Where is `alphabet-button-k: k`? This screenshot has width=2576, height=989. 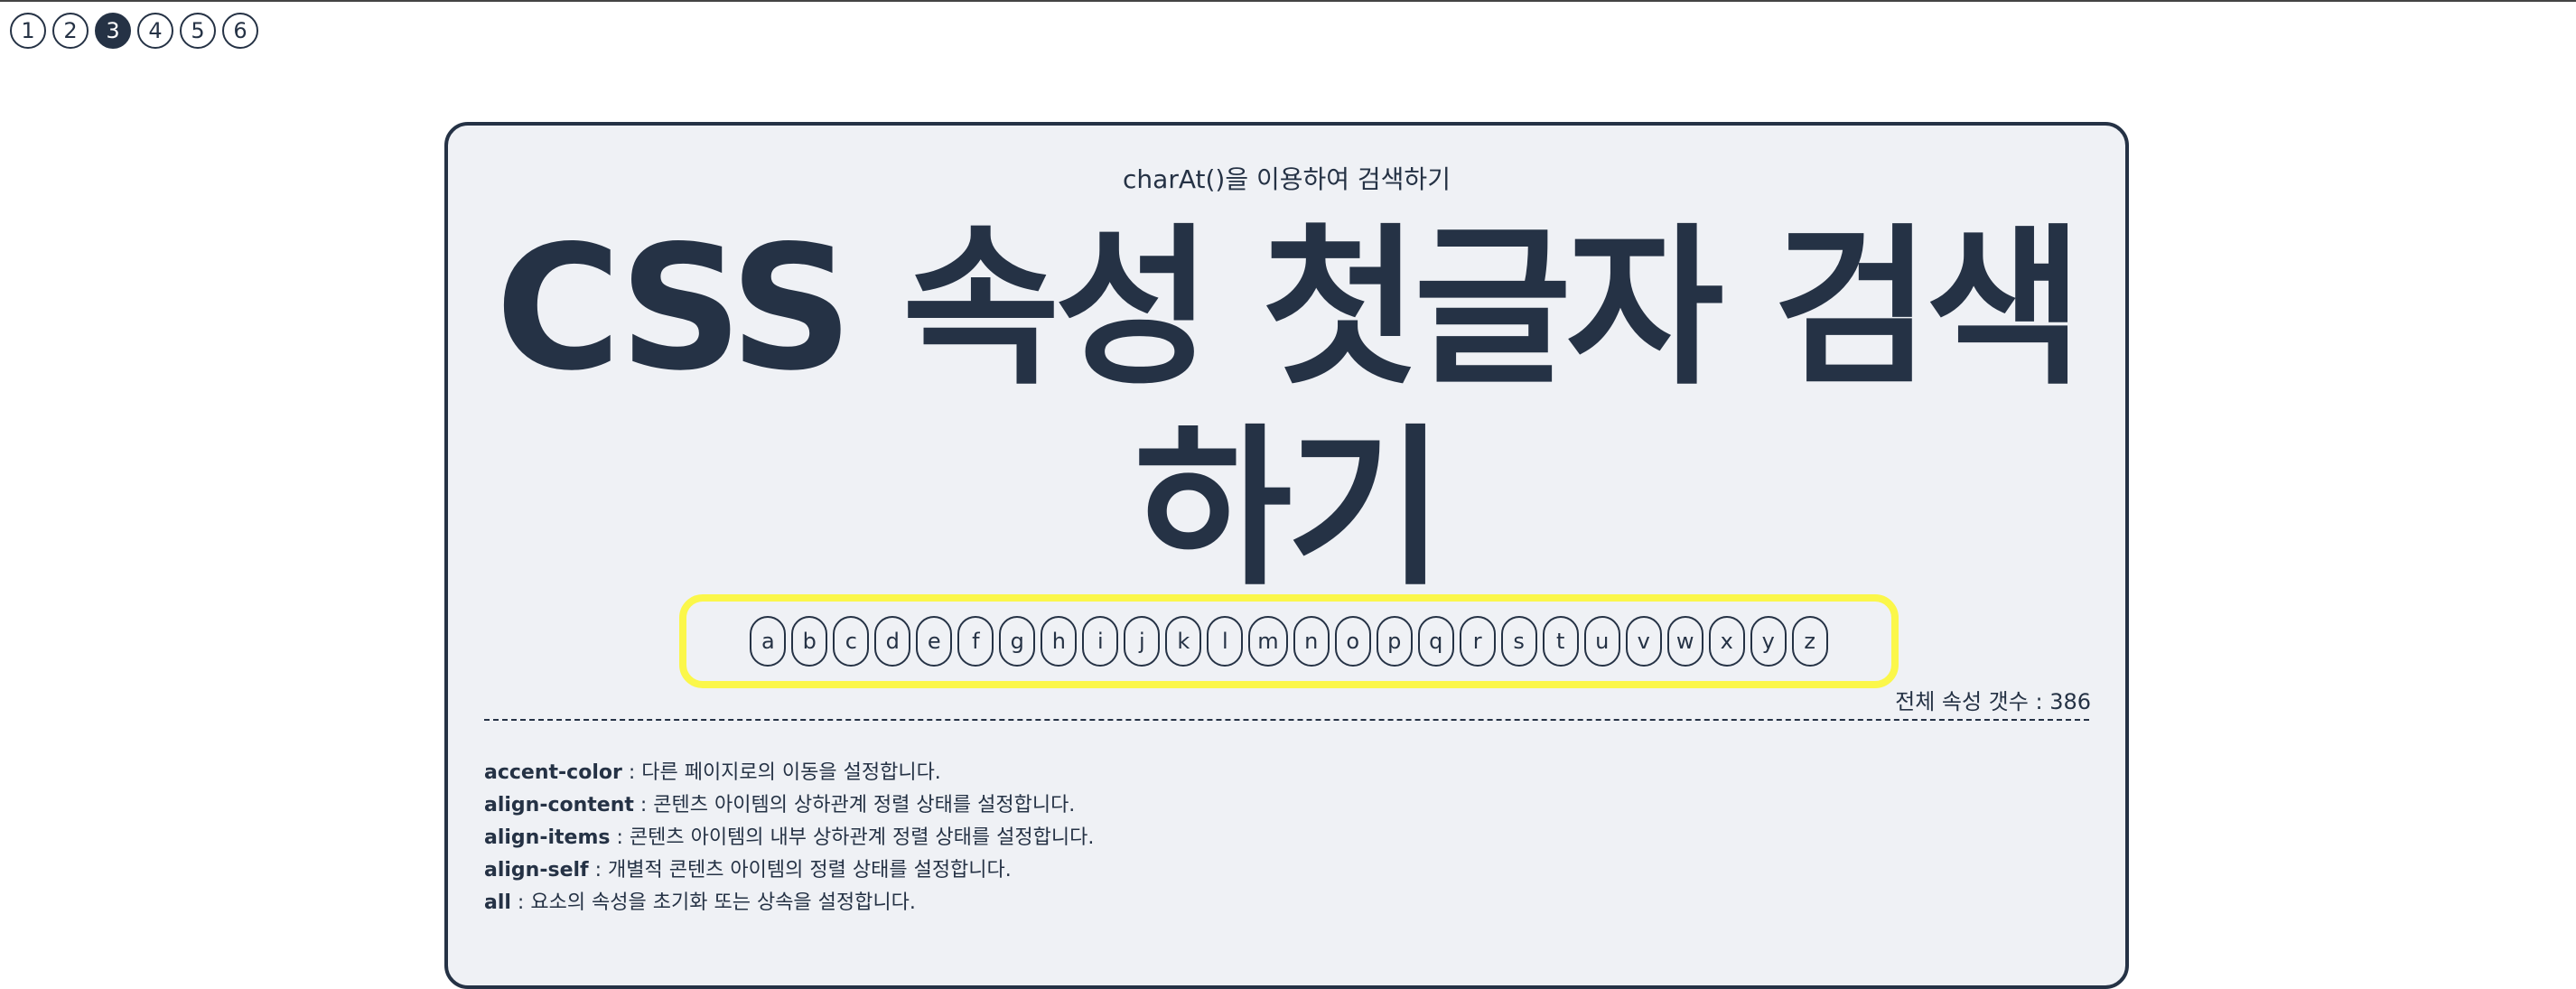 alphabet-button-k: k is located at coordinates (1183, 642).